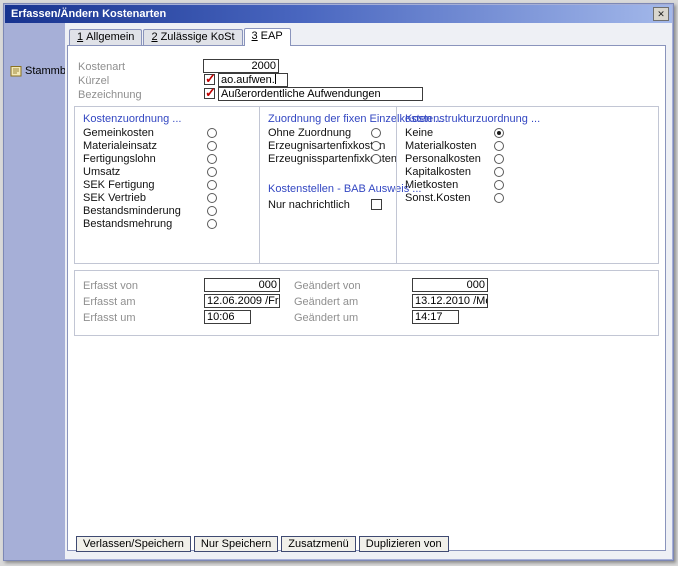 This screenshot has width=678, height=566. I want to click on kostenart-label: Kostenart, so click(102, 67).